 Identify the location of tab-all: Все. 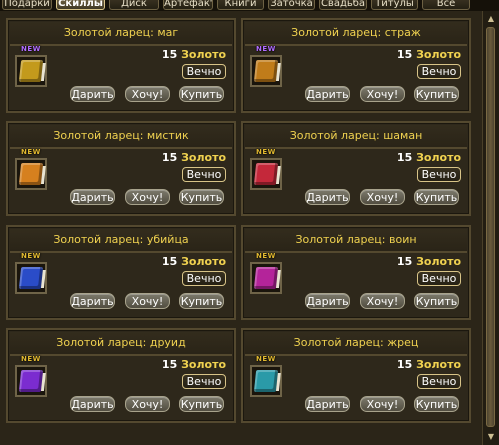
(446, 5).